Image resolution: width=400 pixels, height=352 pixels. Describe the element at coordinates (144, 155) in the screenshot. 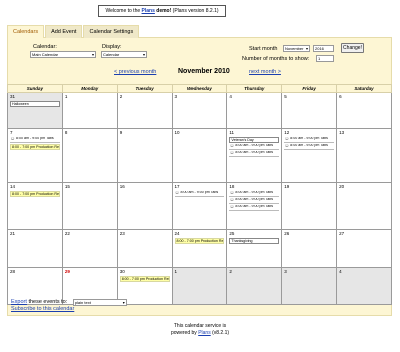

I see `day-cell: 9` at that location.